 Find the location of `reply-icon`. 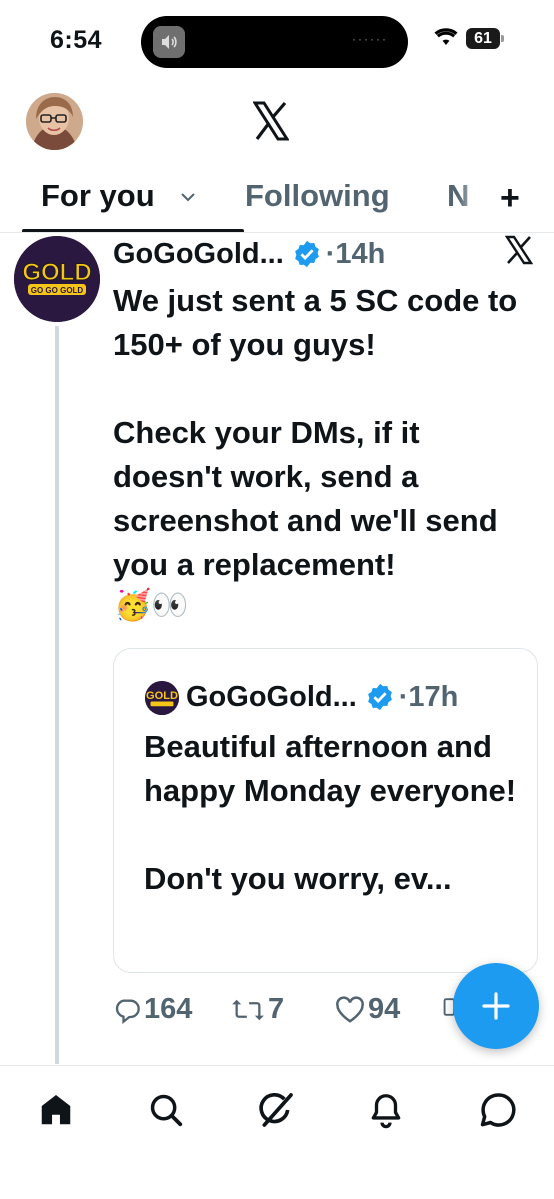

reply-icon is located at coordinates (127, 1011).